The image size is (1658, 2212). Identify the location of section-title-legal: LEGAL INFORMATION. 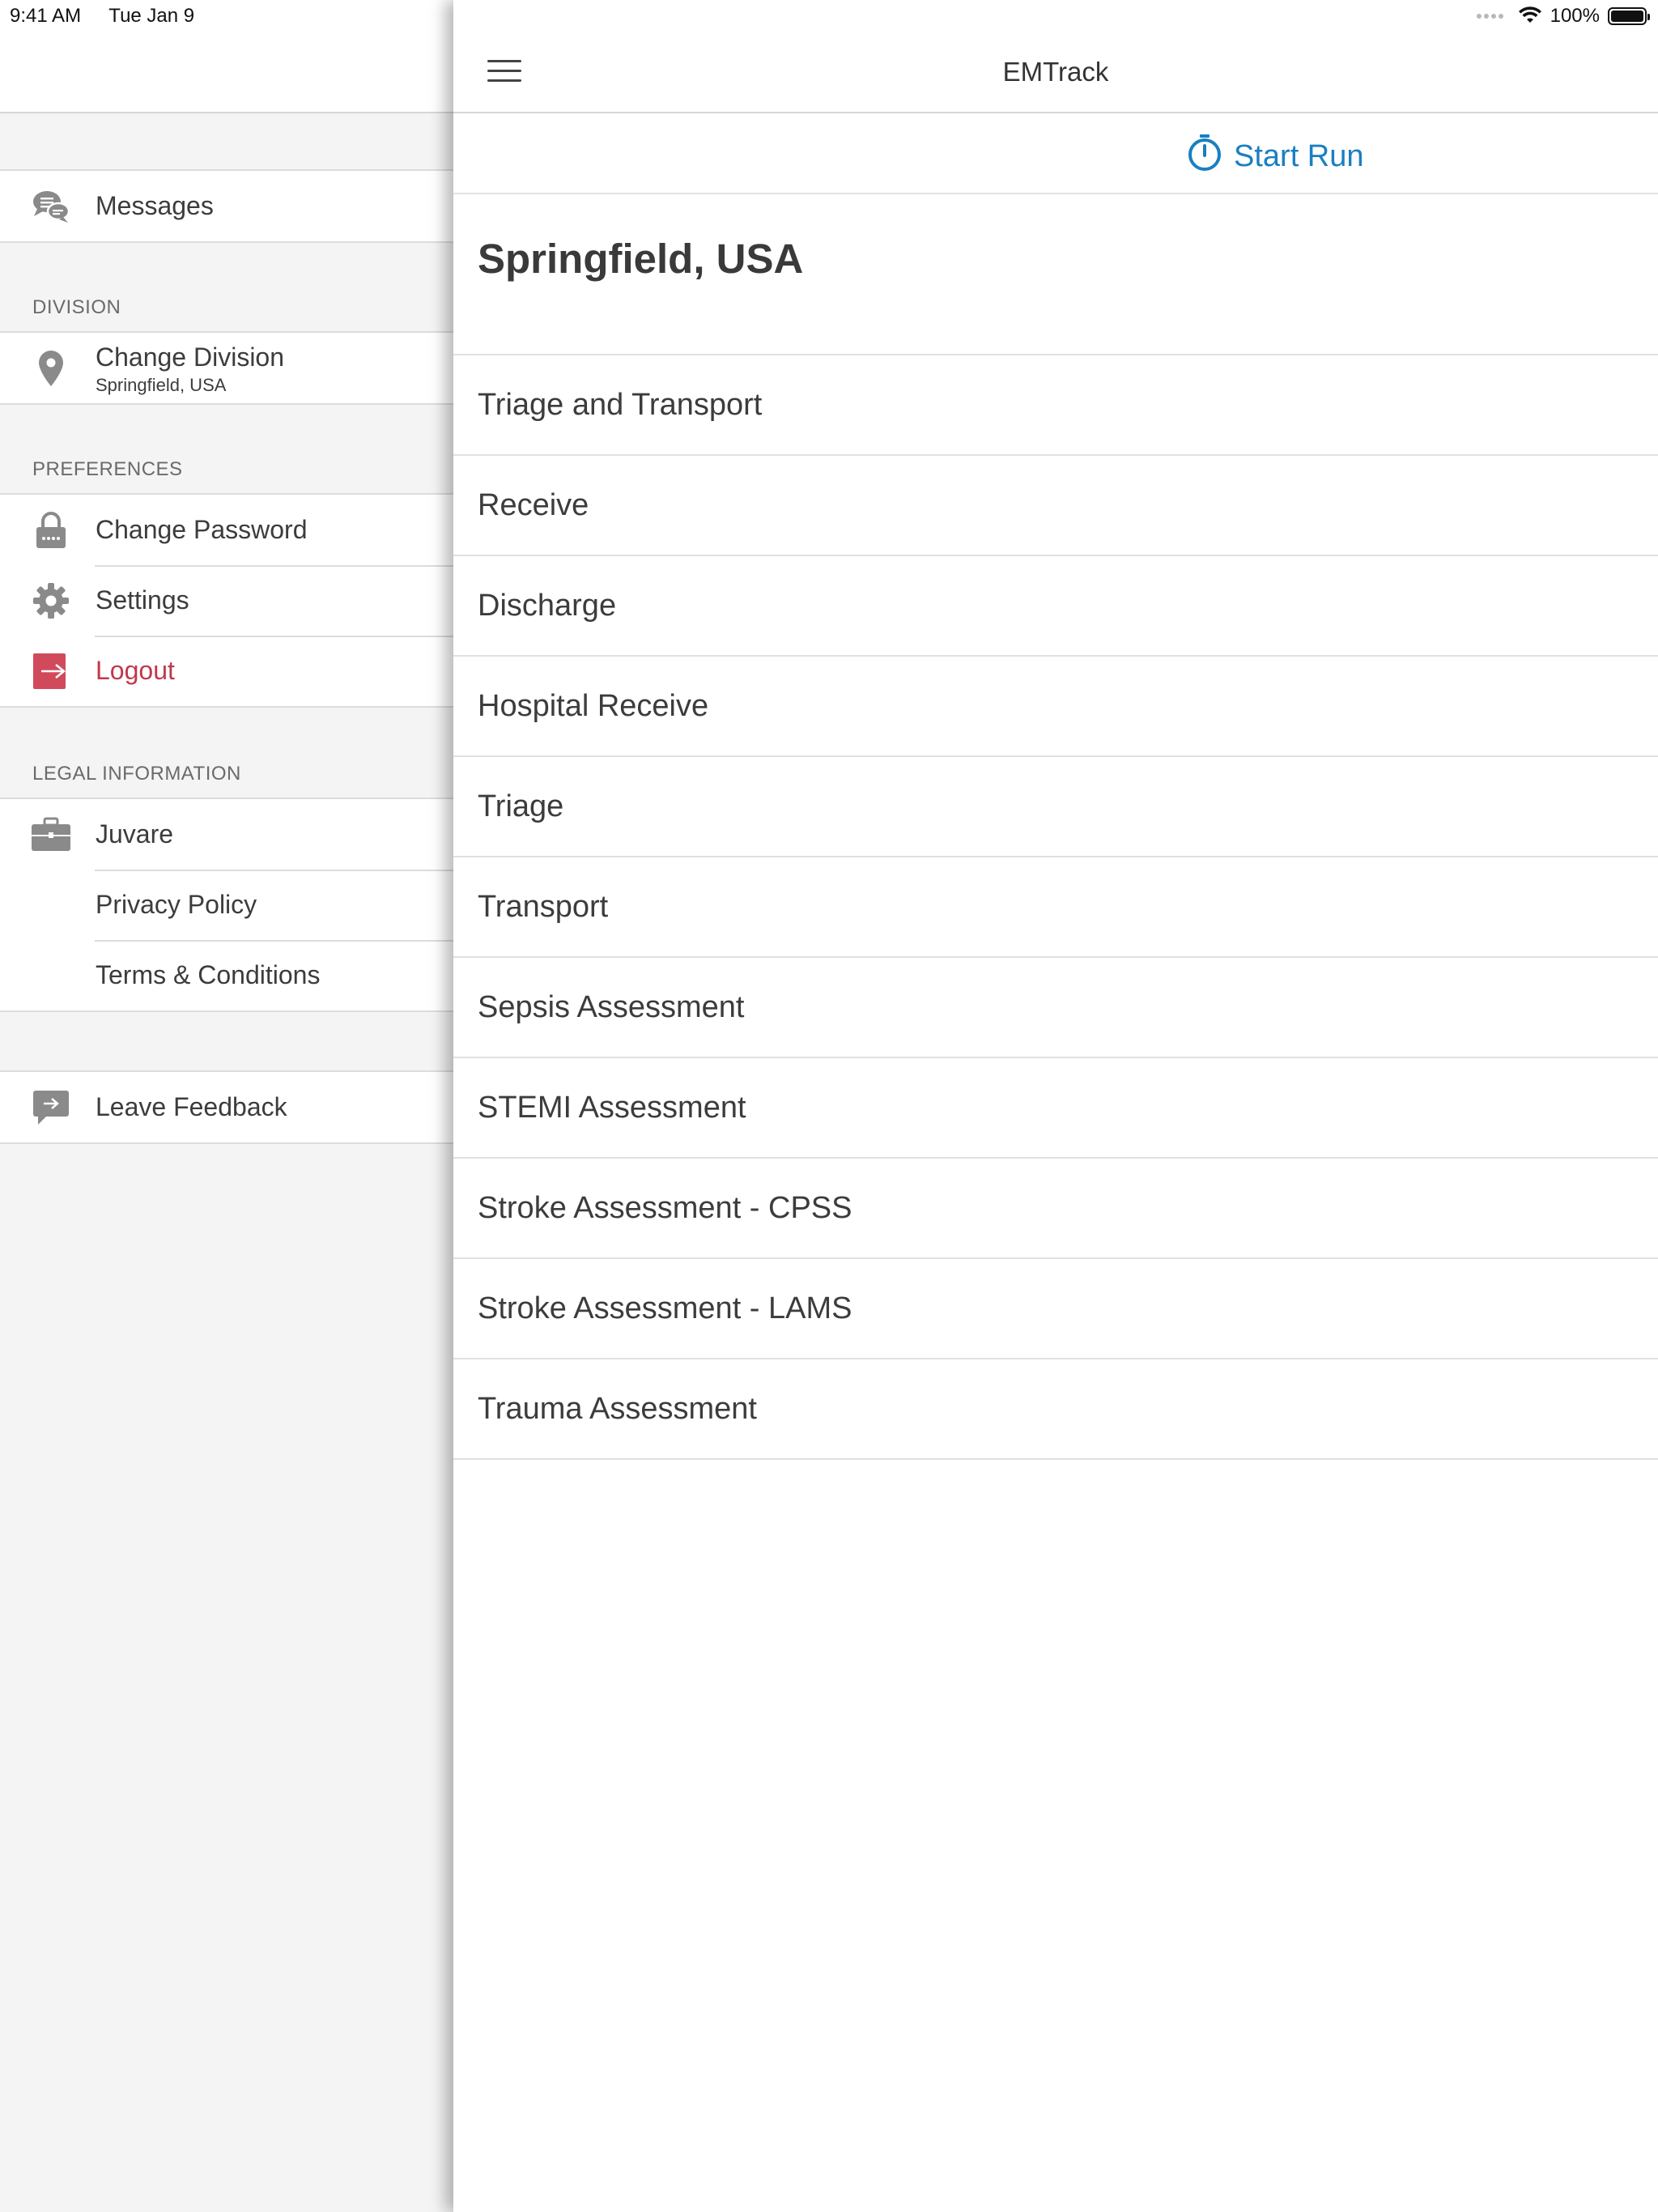
(136, 774).